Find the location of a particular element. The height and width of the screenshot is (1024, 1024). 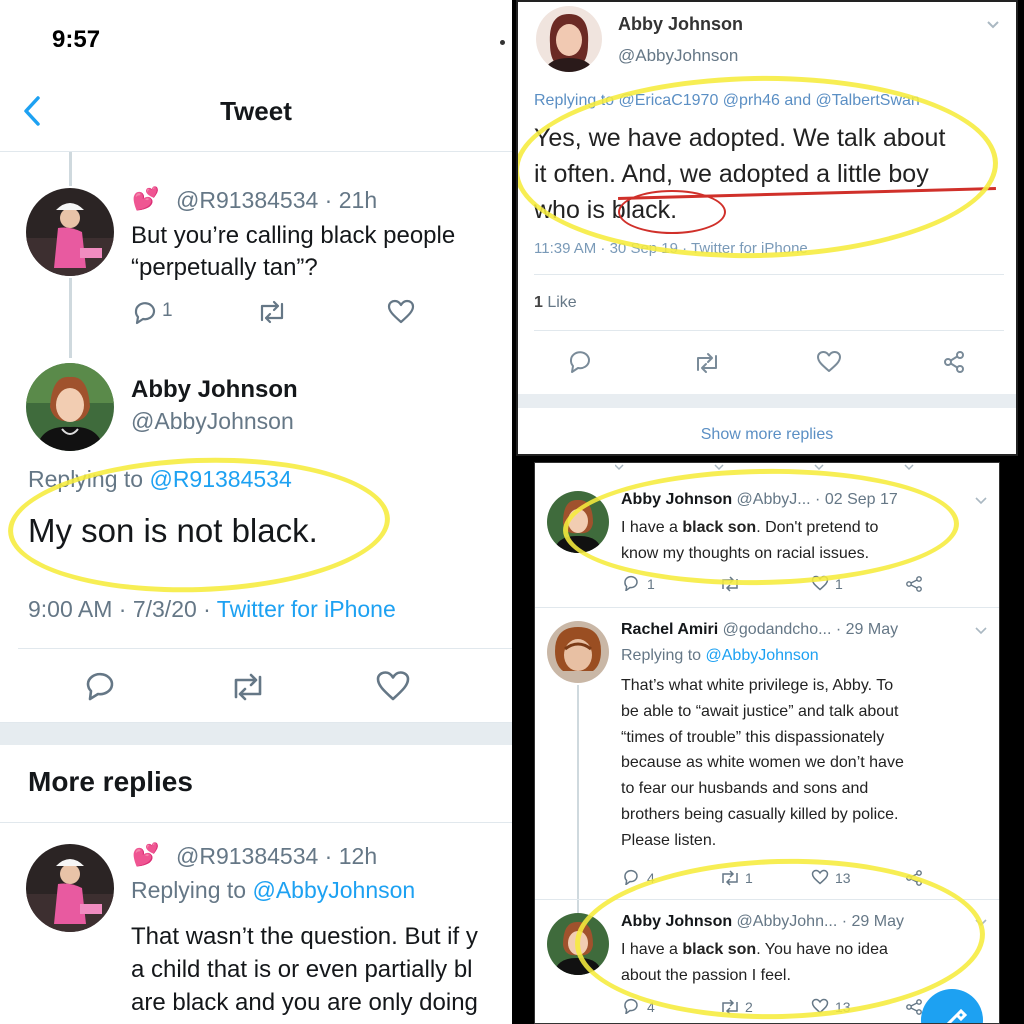

more-replies-heading: More replies is located at coordinates (110, 781).